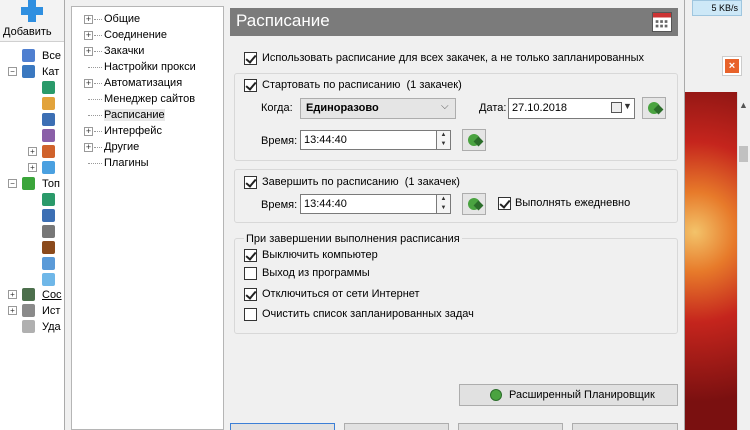 This screenshot has height=430, width=750. Describe the element at coordinates (250, 85) in the screenshot. I see `start-schedule-checkbox` at that location.